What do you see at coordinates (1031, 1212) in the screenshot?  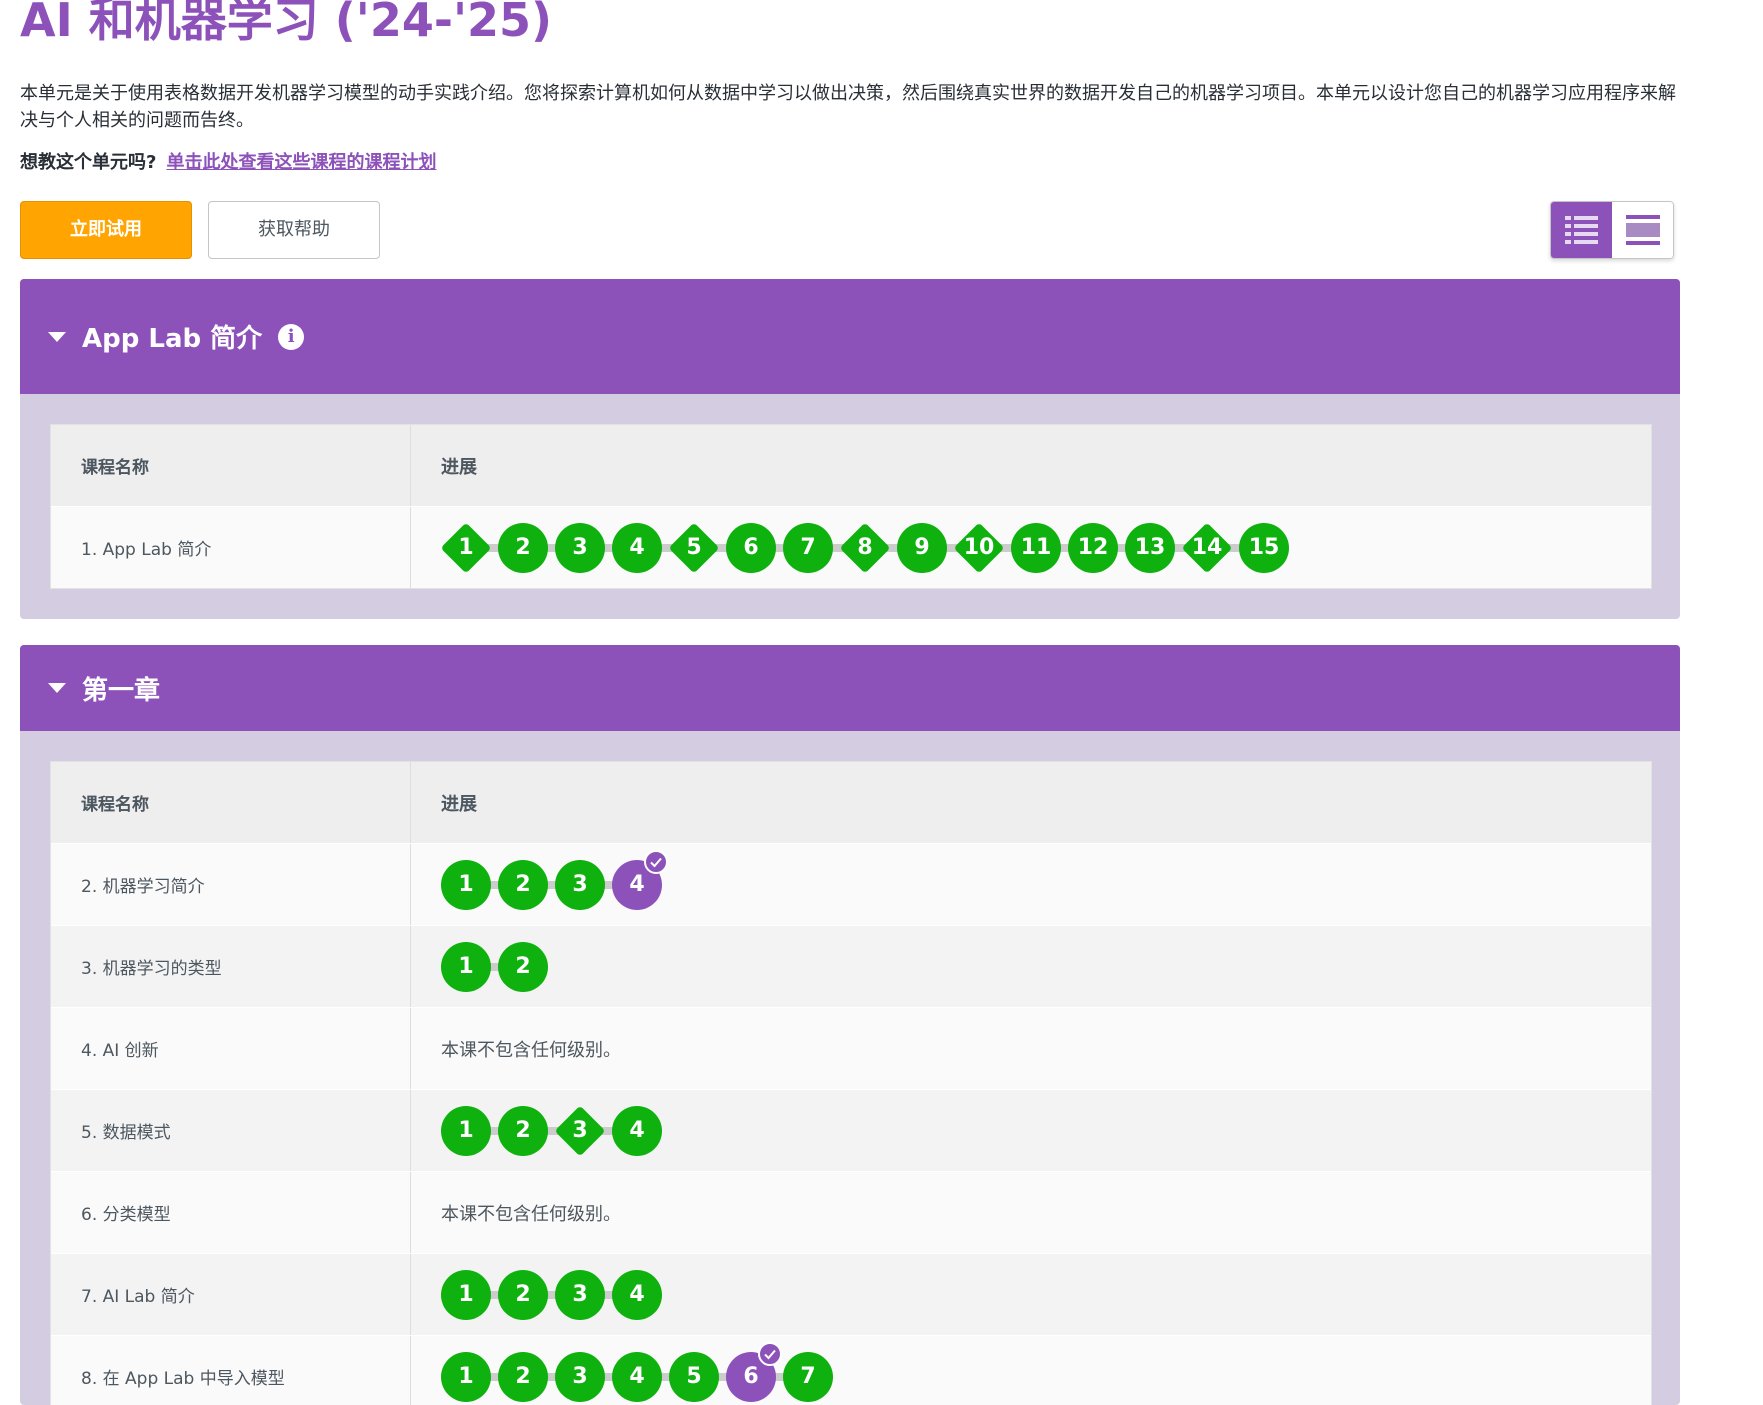 I see `lesson-progress: 本课不包含任何级别。` at bounding box center [1031, 1212].